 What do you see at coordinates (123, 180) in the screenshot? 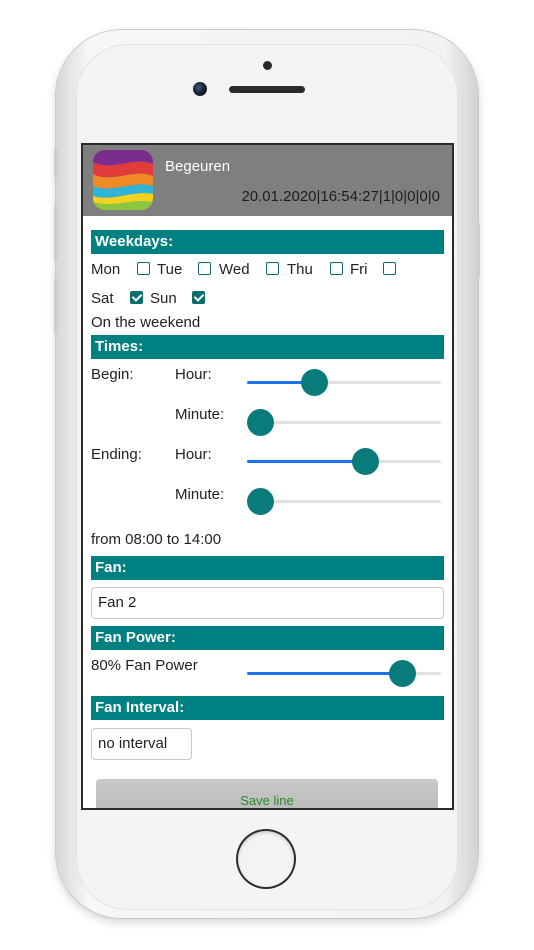
I see `app-logo-icon` at bounding box center [123, 180].